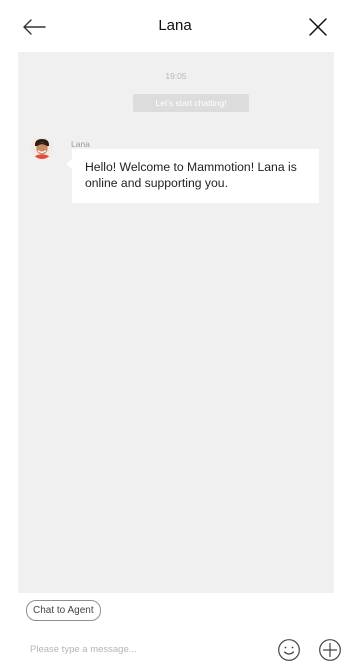 The height and width of the screenshot is (667, 350). I want to click on chat-header: Lana, so click(175, 26).